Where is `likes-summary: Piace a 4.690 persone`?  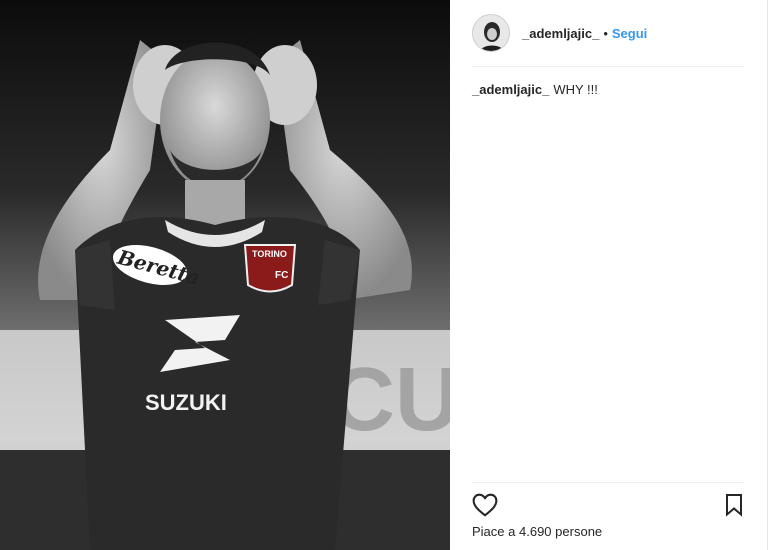 likes-summary: Piace a 4.690 persone is located at coordinates (537, 531).